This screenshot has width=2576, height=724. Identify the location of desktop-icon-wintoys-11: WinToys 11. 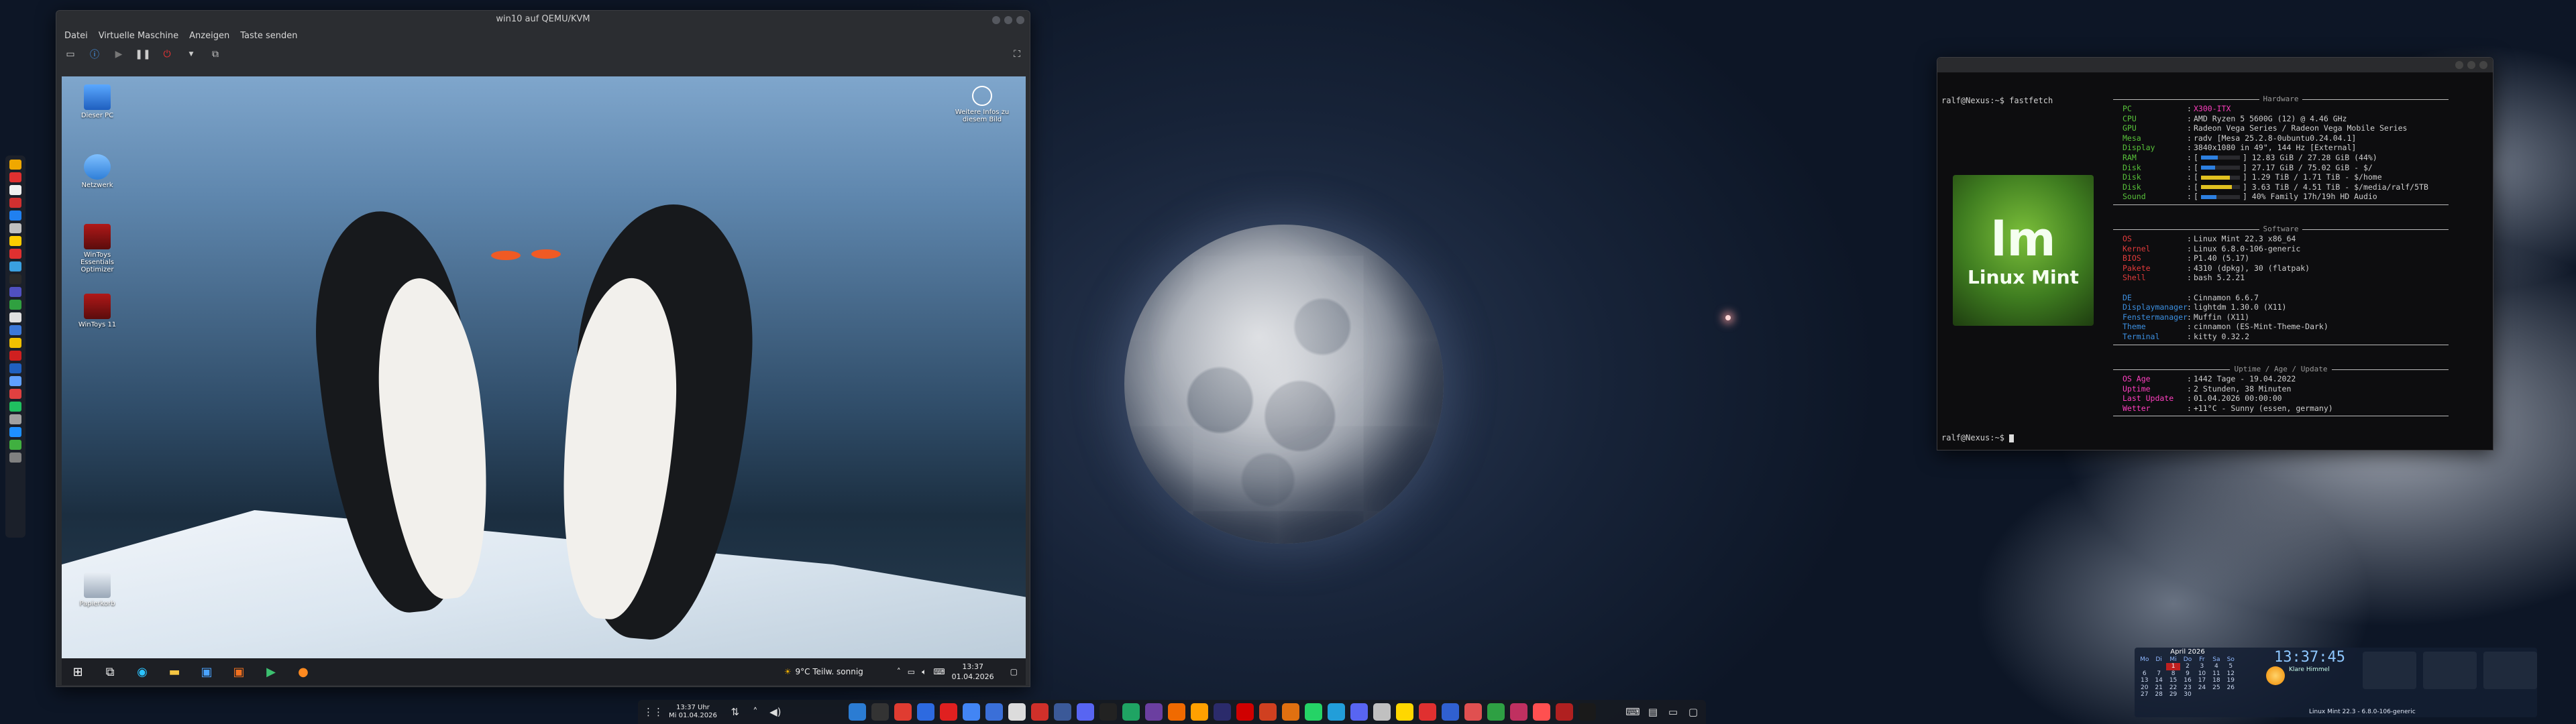
(97, 311).